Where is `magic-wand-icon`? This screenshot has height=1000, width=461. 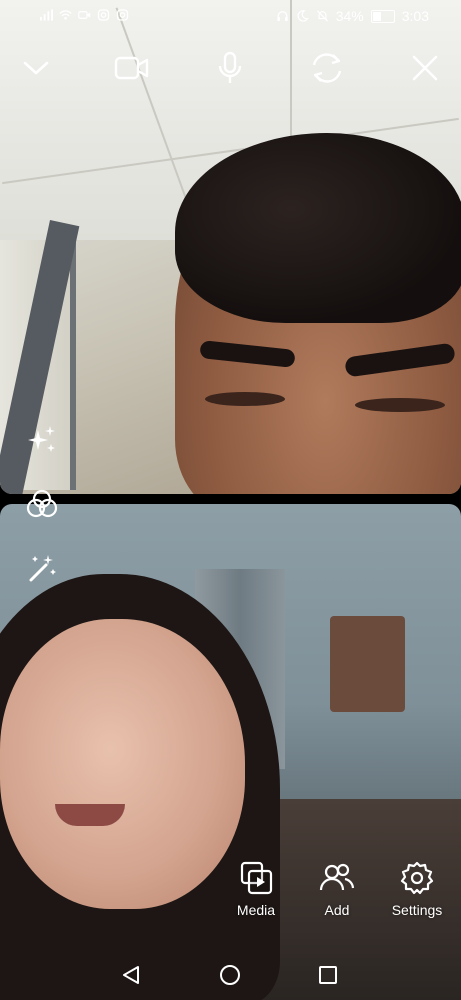
magic-wand-icon is located at coordinates (42, 568).